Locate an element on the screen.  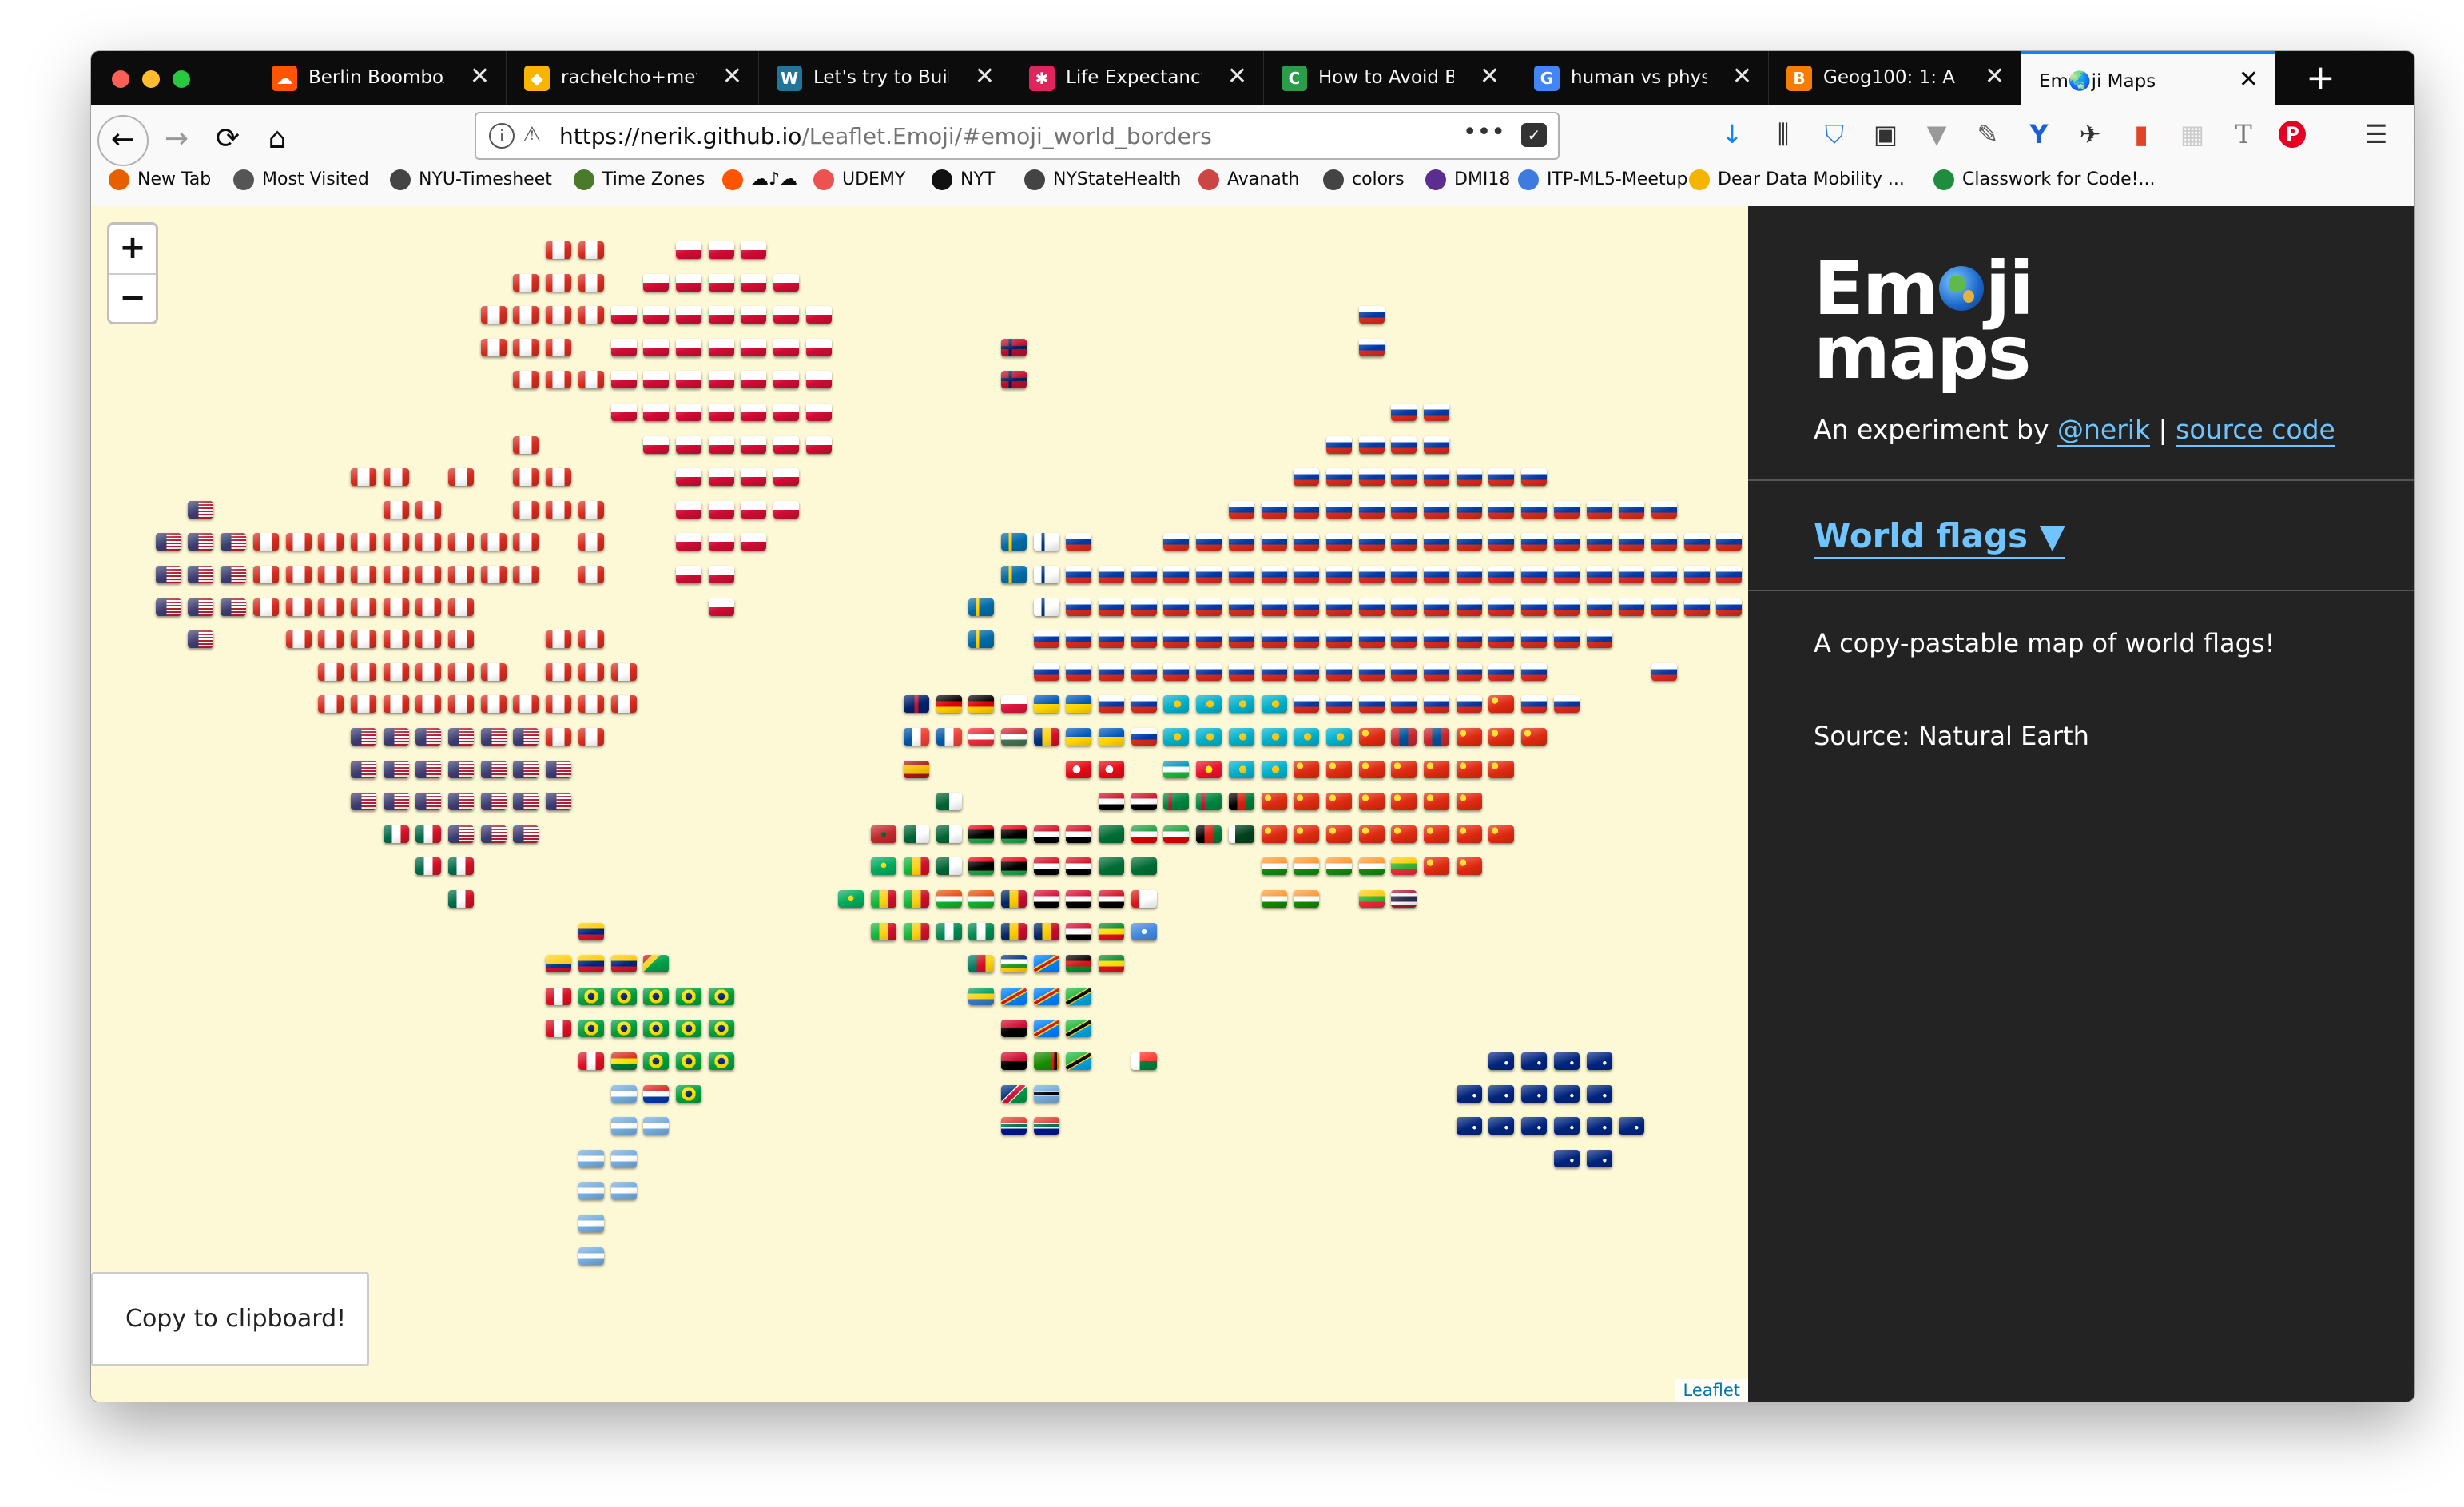
bookmark-item: colors is located at coordinates (1364, 183).